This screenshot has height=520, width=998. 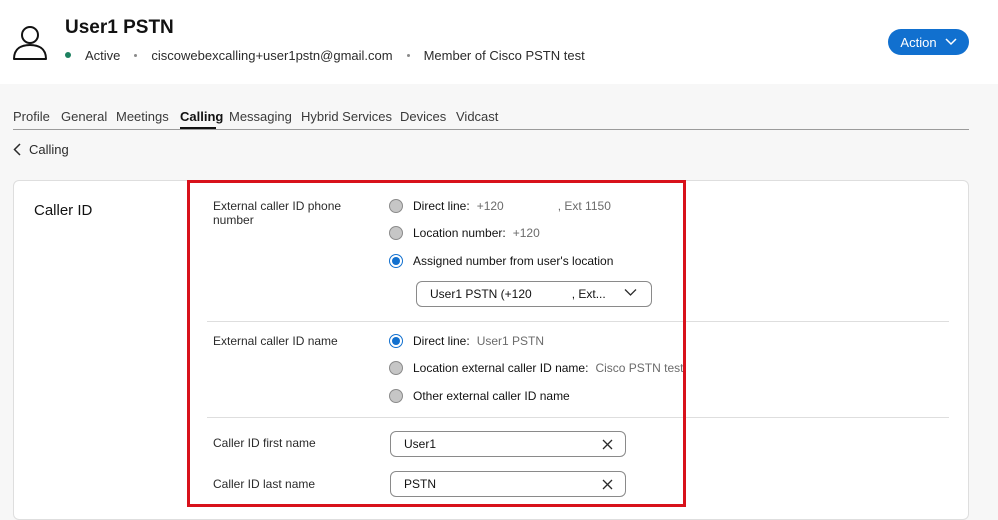 I want to click on external-name-label: External caller ID name, so click(x=275, y=341).